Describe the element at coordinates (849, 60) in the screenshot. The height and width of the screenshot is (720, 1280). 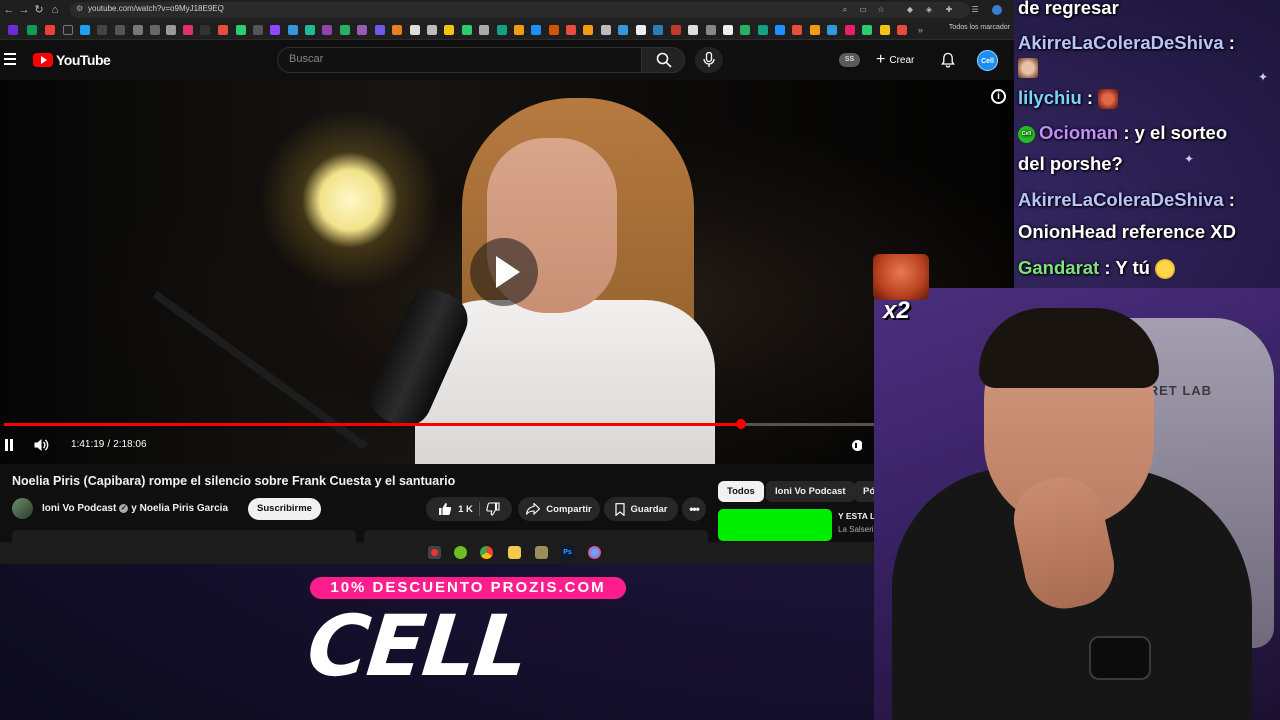
I see `account-switcher-badge: SS` at that location.